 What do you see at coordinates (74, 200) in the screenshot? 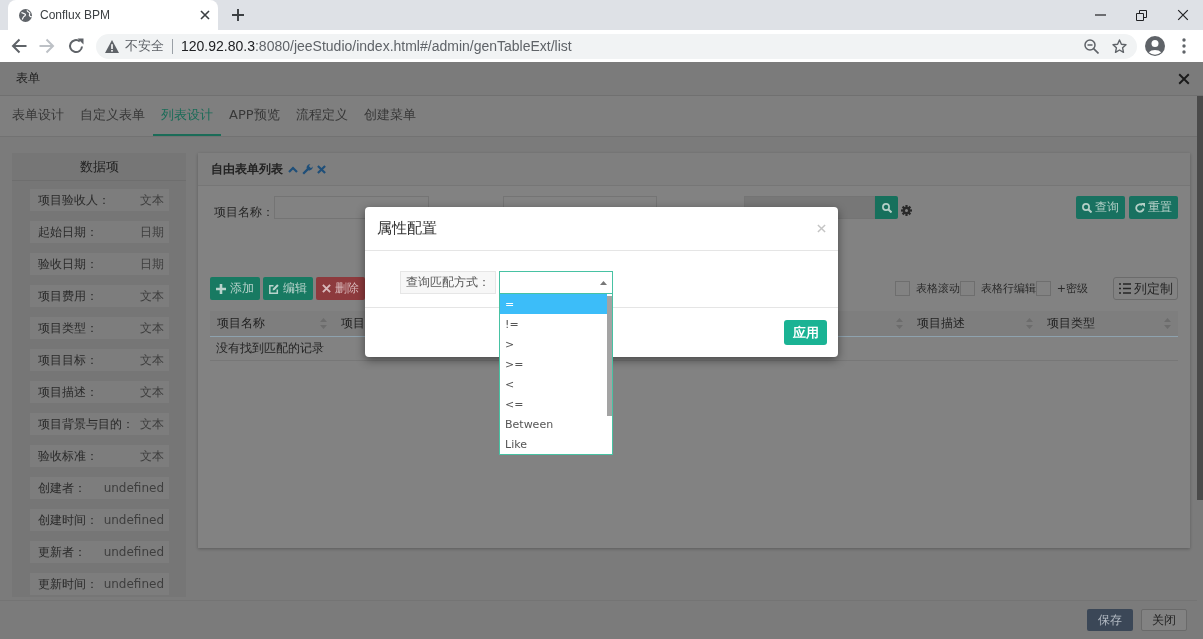
I see `field-label: 项目验收人：` at bounding box center [74, 200].